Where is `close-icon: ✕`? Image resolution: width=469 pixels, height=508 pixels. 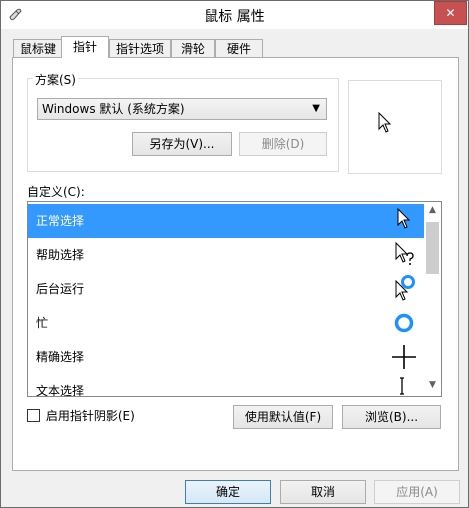 close-icon: ✕ is located at coordinates (450, 13).